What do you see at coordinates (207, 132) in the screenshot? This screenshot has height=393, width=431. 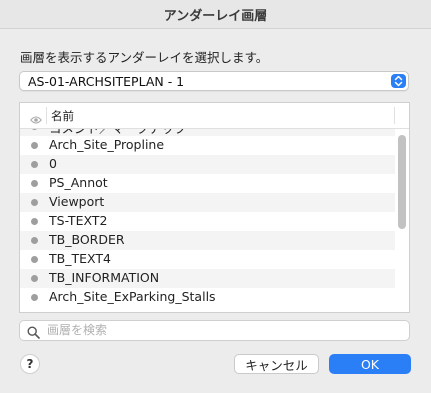 I see `list-item: コメント／マークアップ` at bounding box center [207, 132].